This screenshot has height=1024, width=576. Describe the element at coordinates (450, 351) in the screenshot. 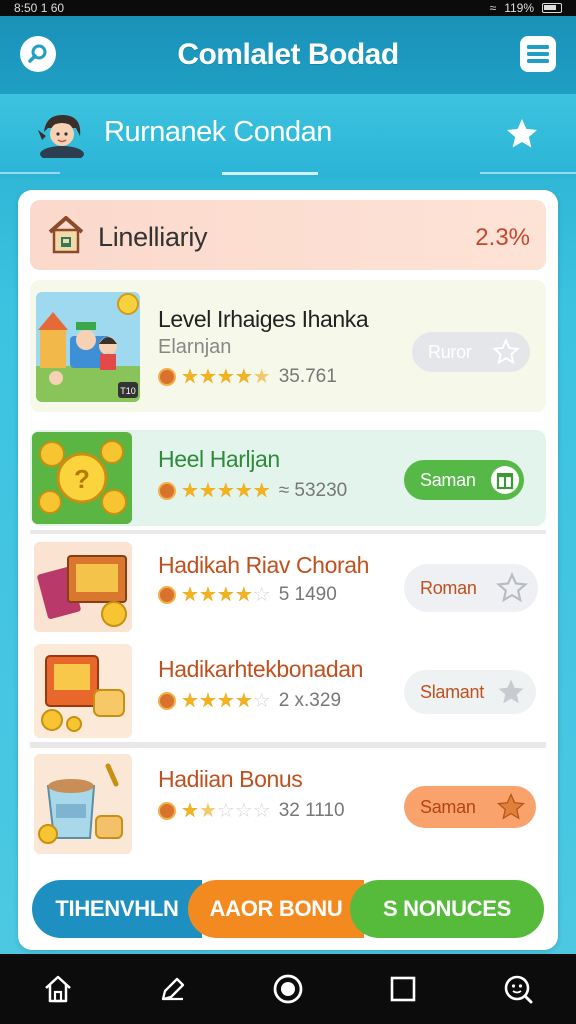

I see `item-action-label: Ruror` at that location.